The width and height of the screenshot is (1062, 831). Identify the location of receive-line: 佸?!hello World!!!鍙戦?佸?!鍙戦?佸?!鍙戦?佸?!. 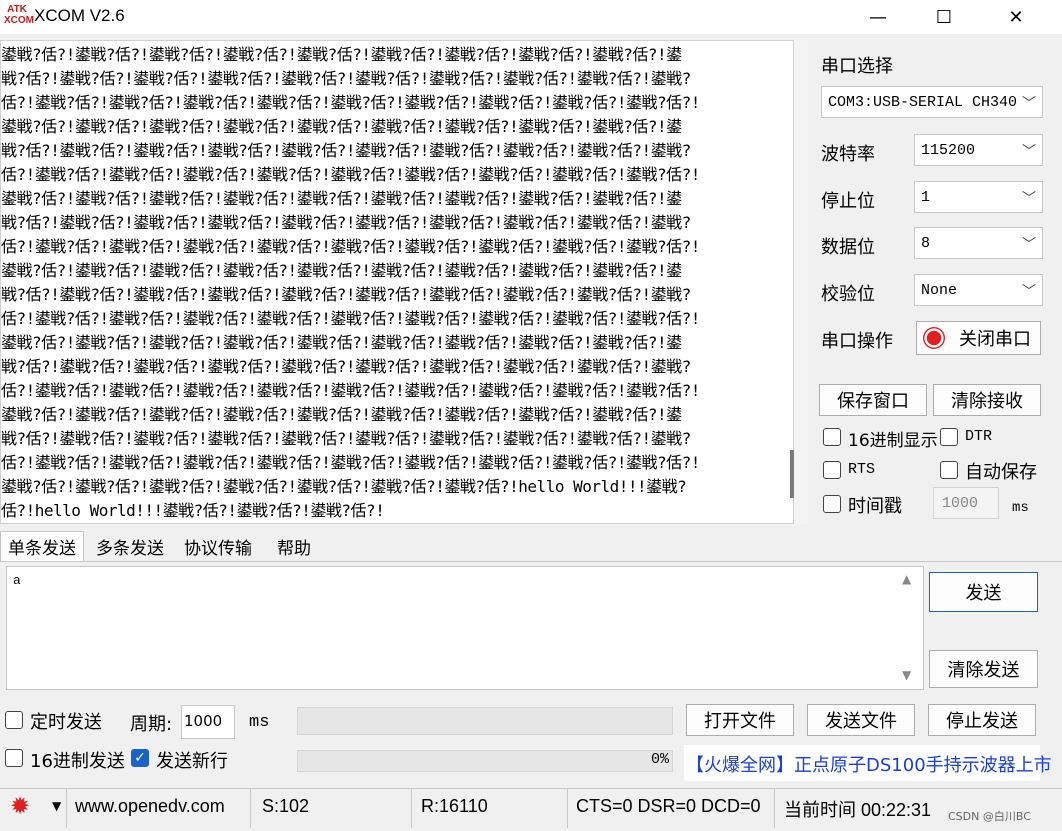
(193, 510).